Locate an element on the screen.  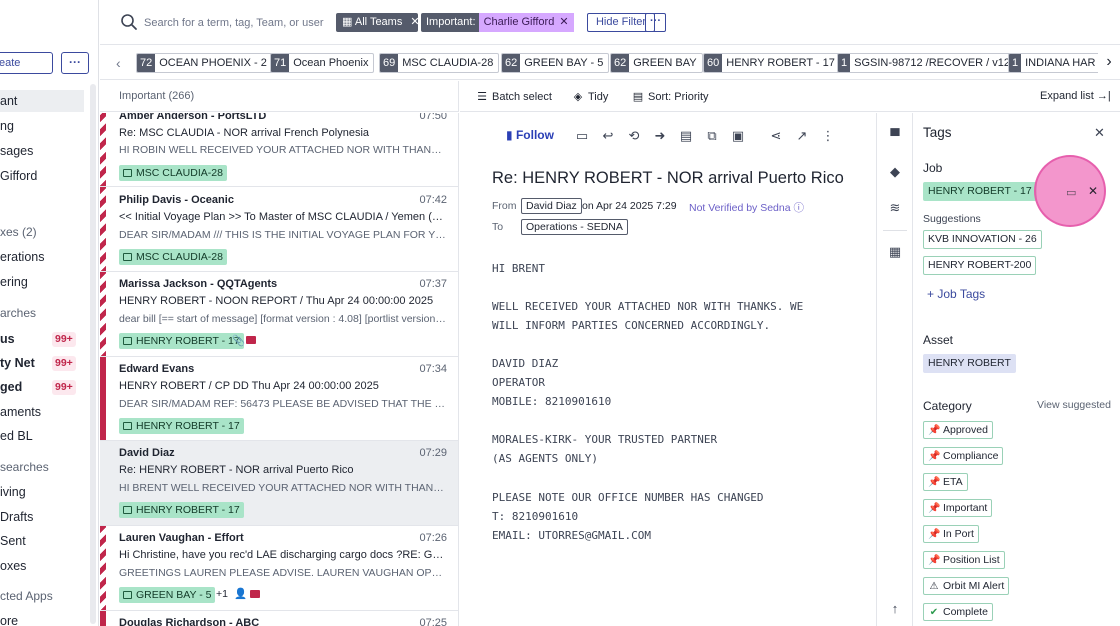
sidebar-more-button: ··· is located at coordinates (75, 63).